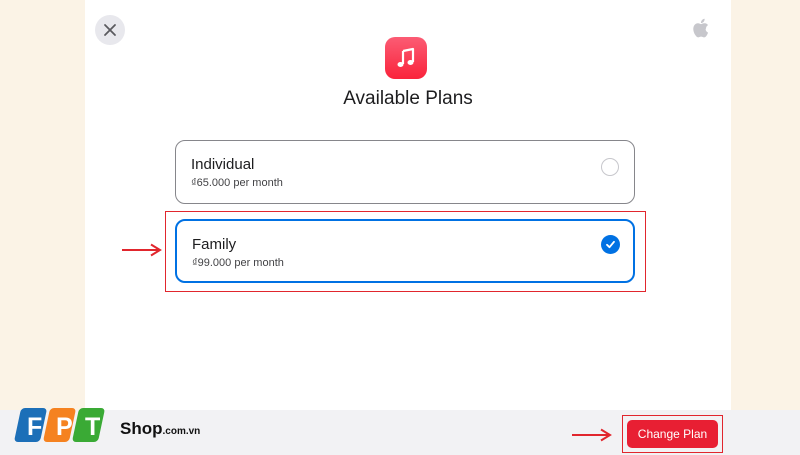 This screenshot has width=800, height=455. I want to click on annotation-highlight-box, so click(405, 251).